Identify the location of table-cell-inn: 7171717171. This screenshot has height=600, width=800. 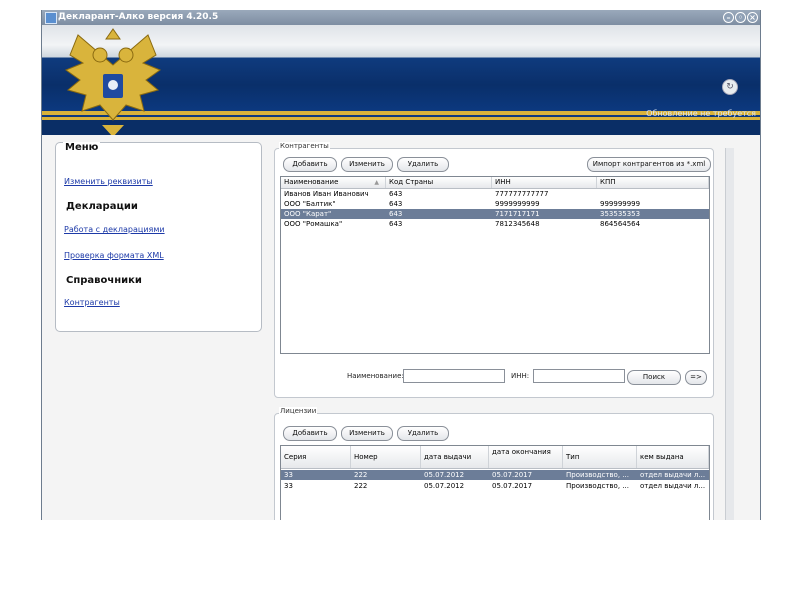
(517, 214).